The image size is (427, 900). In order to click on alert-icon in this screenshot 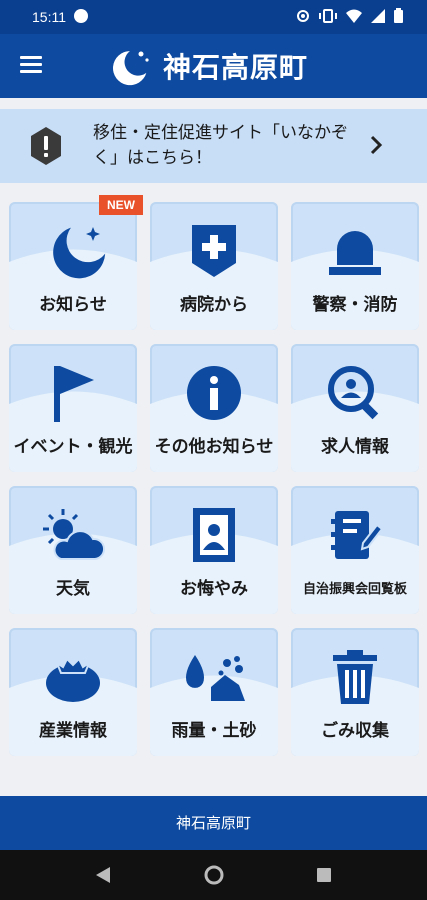, I will do `click(46, 146)`.